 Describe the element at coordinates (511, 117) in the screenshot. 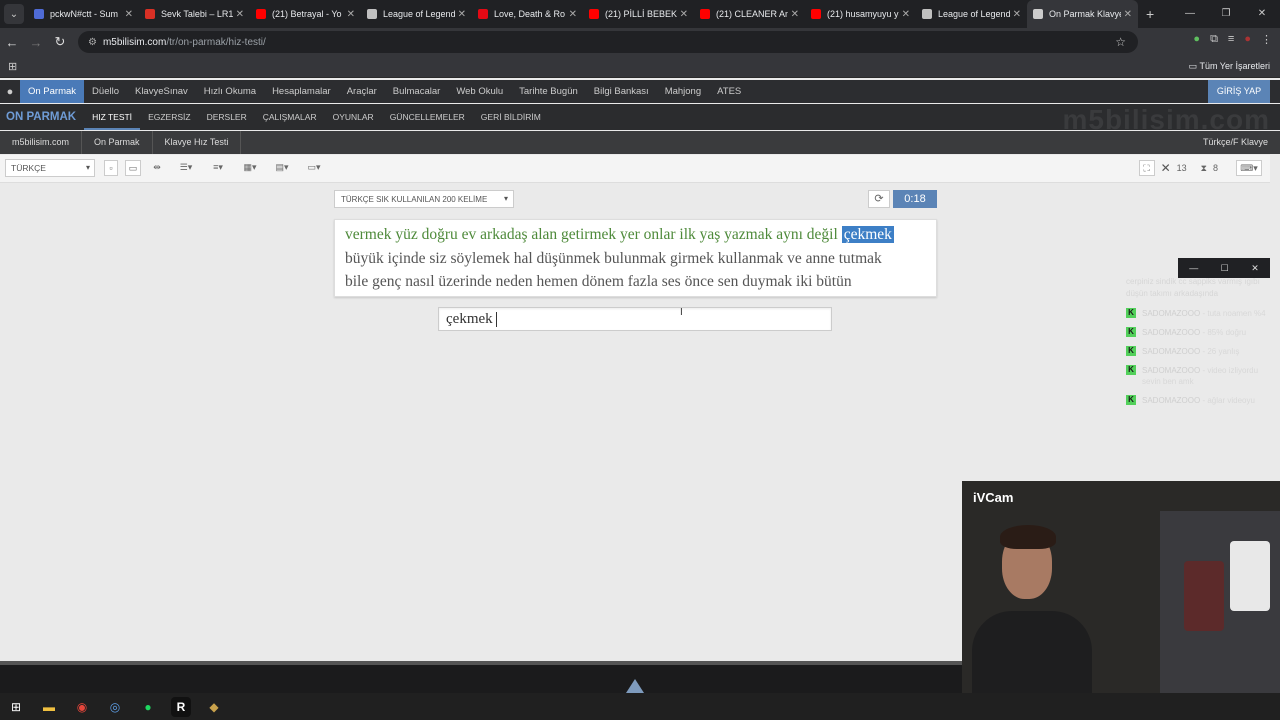

I see `sub-nav-item: GERİ BİLDİRİM` at that location.